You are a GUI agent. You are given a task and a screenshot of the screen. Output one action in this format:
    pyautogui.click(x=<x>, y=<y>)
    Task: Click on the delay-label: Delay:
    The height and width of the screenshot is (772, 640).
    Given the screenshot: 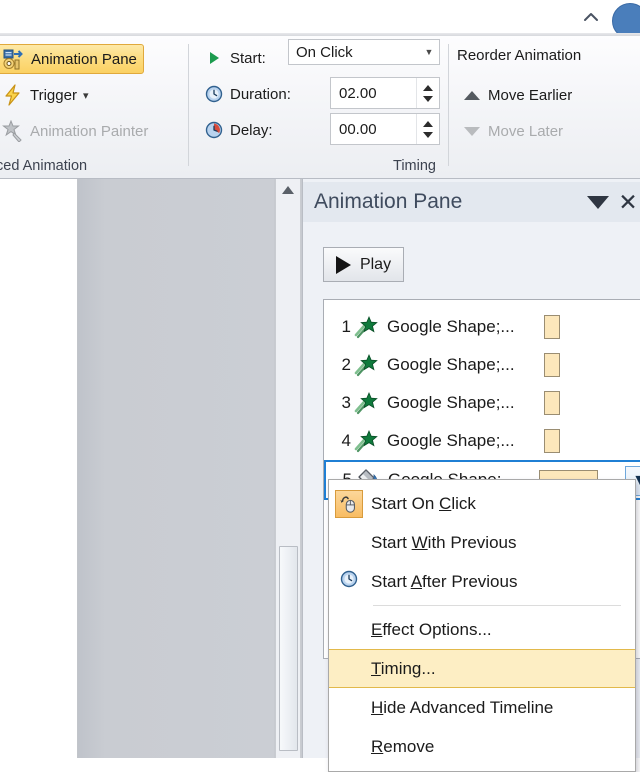 What is the action you would take?
    pyautogui.click(x=251, y=130)
    